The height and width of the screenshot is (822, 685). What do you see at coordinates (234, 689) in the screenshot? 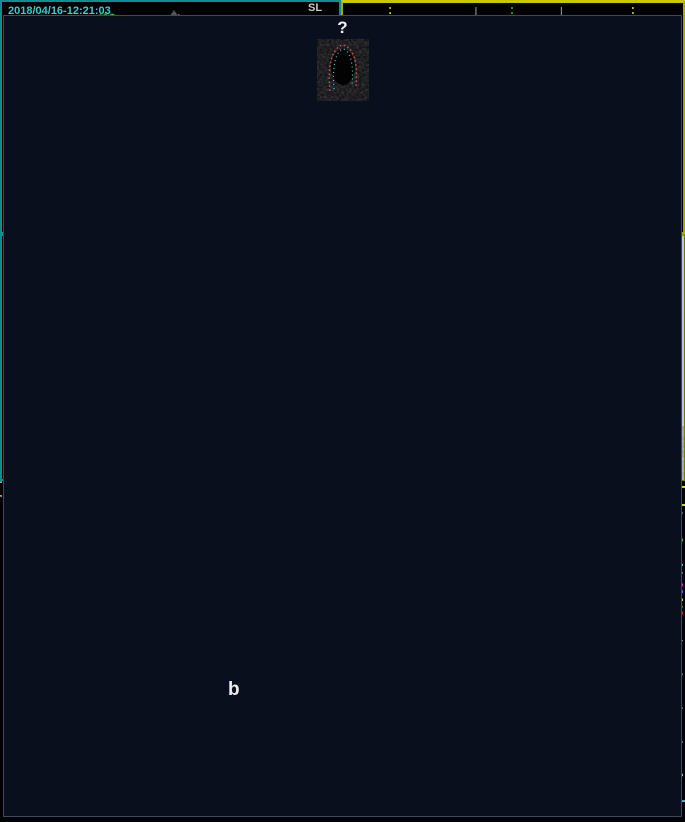
I see `figure-label-b: b` at bounding box center [234, 689].